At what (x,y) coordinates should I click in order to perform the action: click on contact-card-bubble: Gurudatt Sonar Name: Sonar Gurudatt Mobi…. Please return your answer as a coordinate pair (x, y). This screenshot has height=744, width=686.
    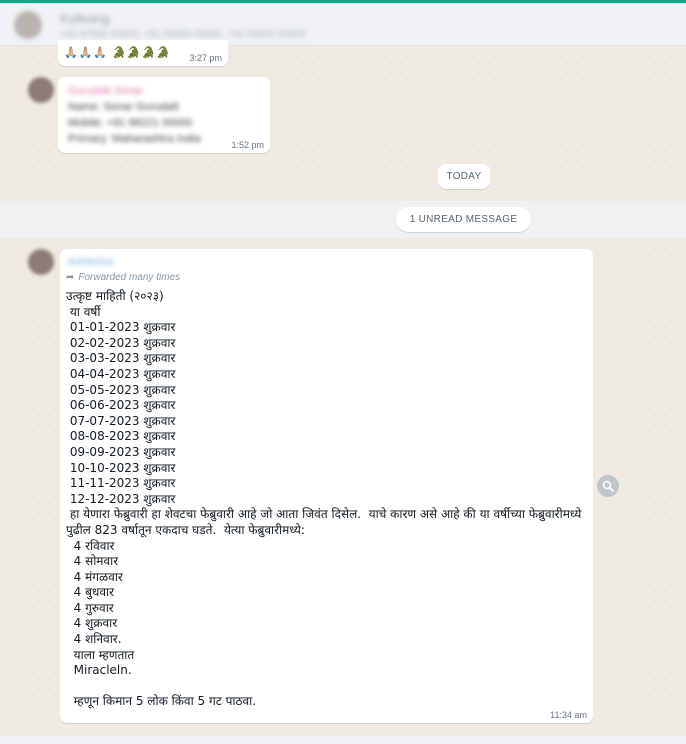
    Looking at the image, I should click on (164, 115).